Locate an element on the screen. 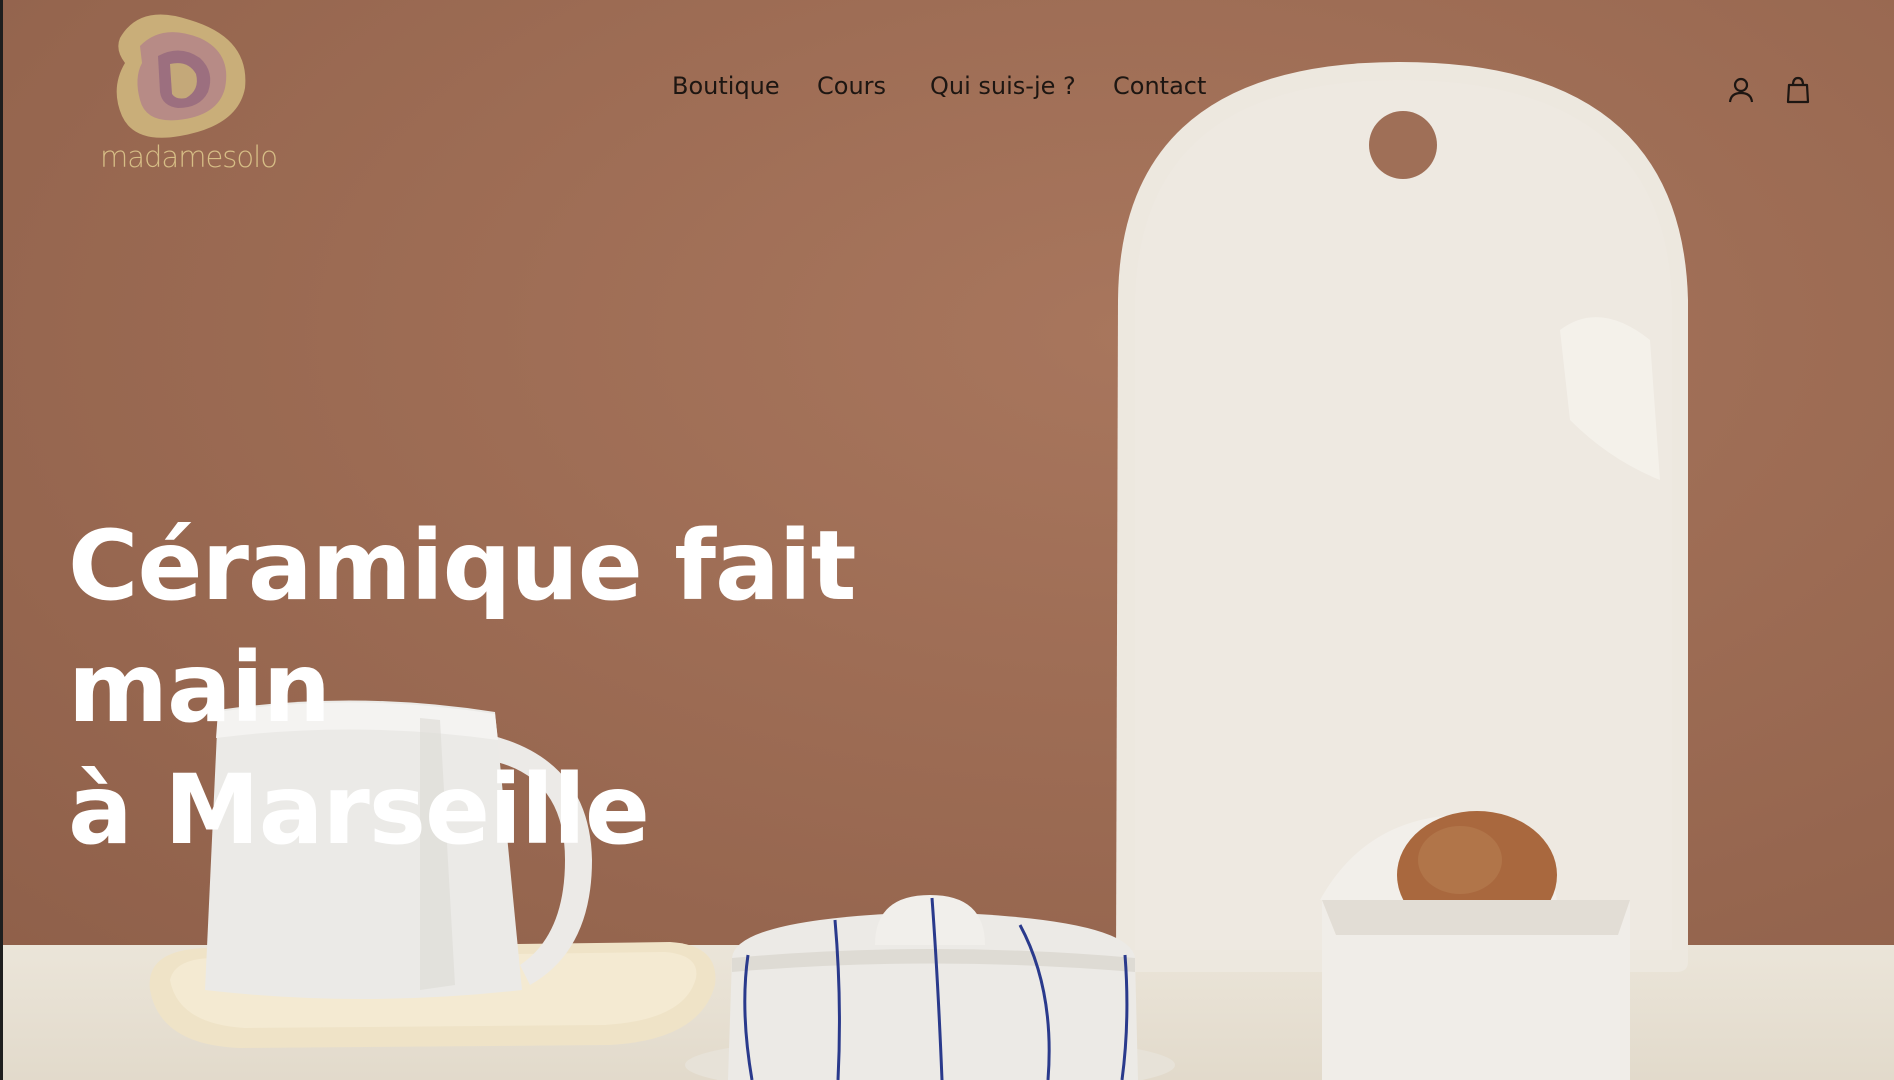  hero-title-line-1: Céramique fait main is located at coordinates (462, 627).